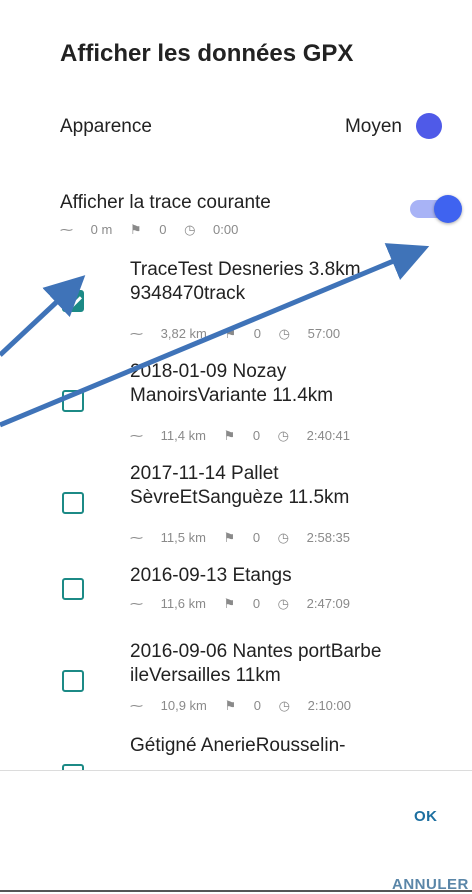 This screenshot has height=894, width=472. I want to click on current-waypoints: 0, so click(163, 229).